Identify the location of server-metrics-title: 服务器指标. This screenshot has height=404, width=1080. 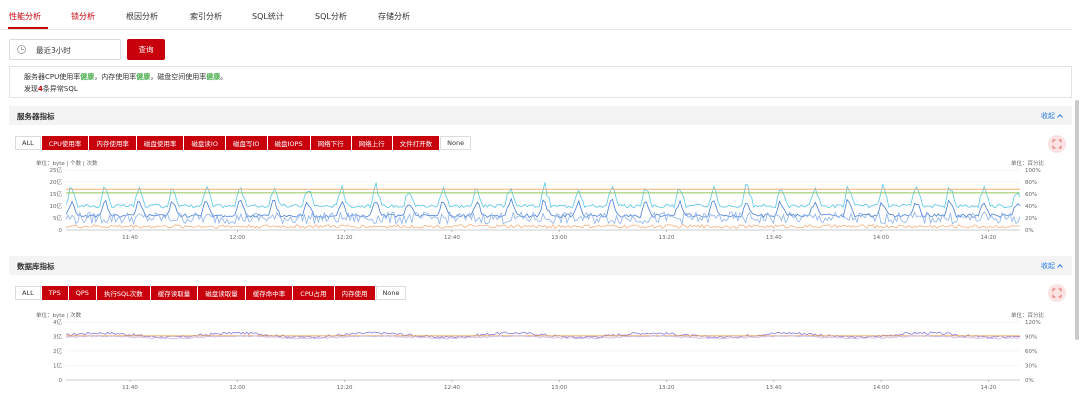
(36, 116).